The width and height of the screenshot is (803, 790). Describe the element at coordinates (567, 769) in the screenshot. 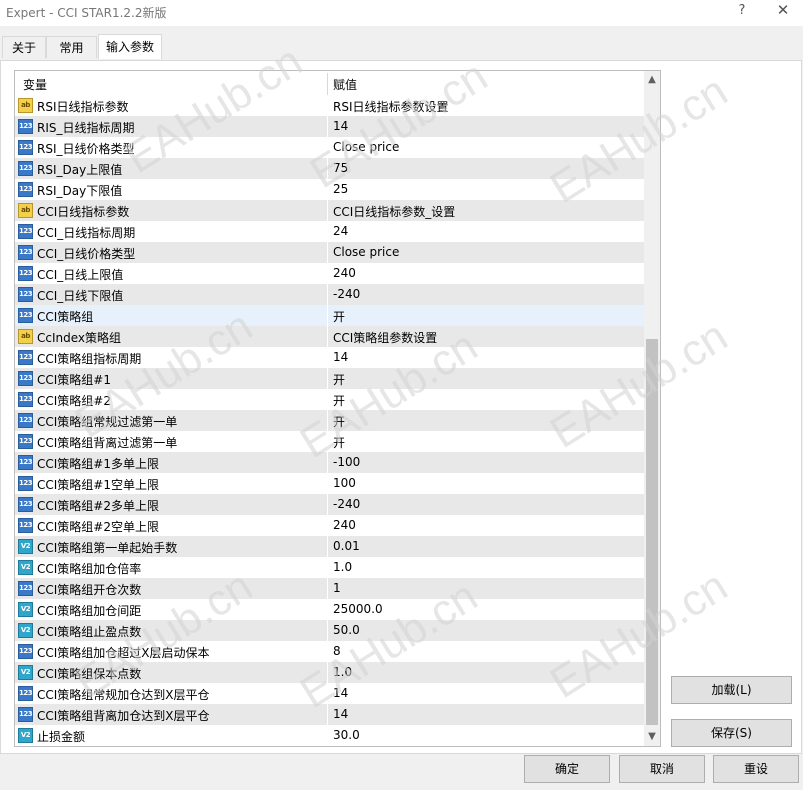

I see `ok-button: 确定` at that location.